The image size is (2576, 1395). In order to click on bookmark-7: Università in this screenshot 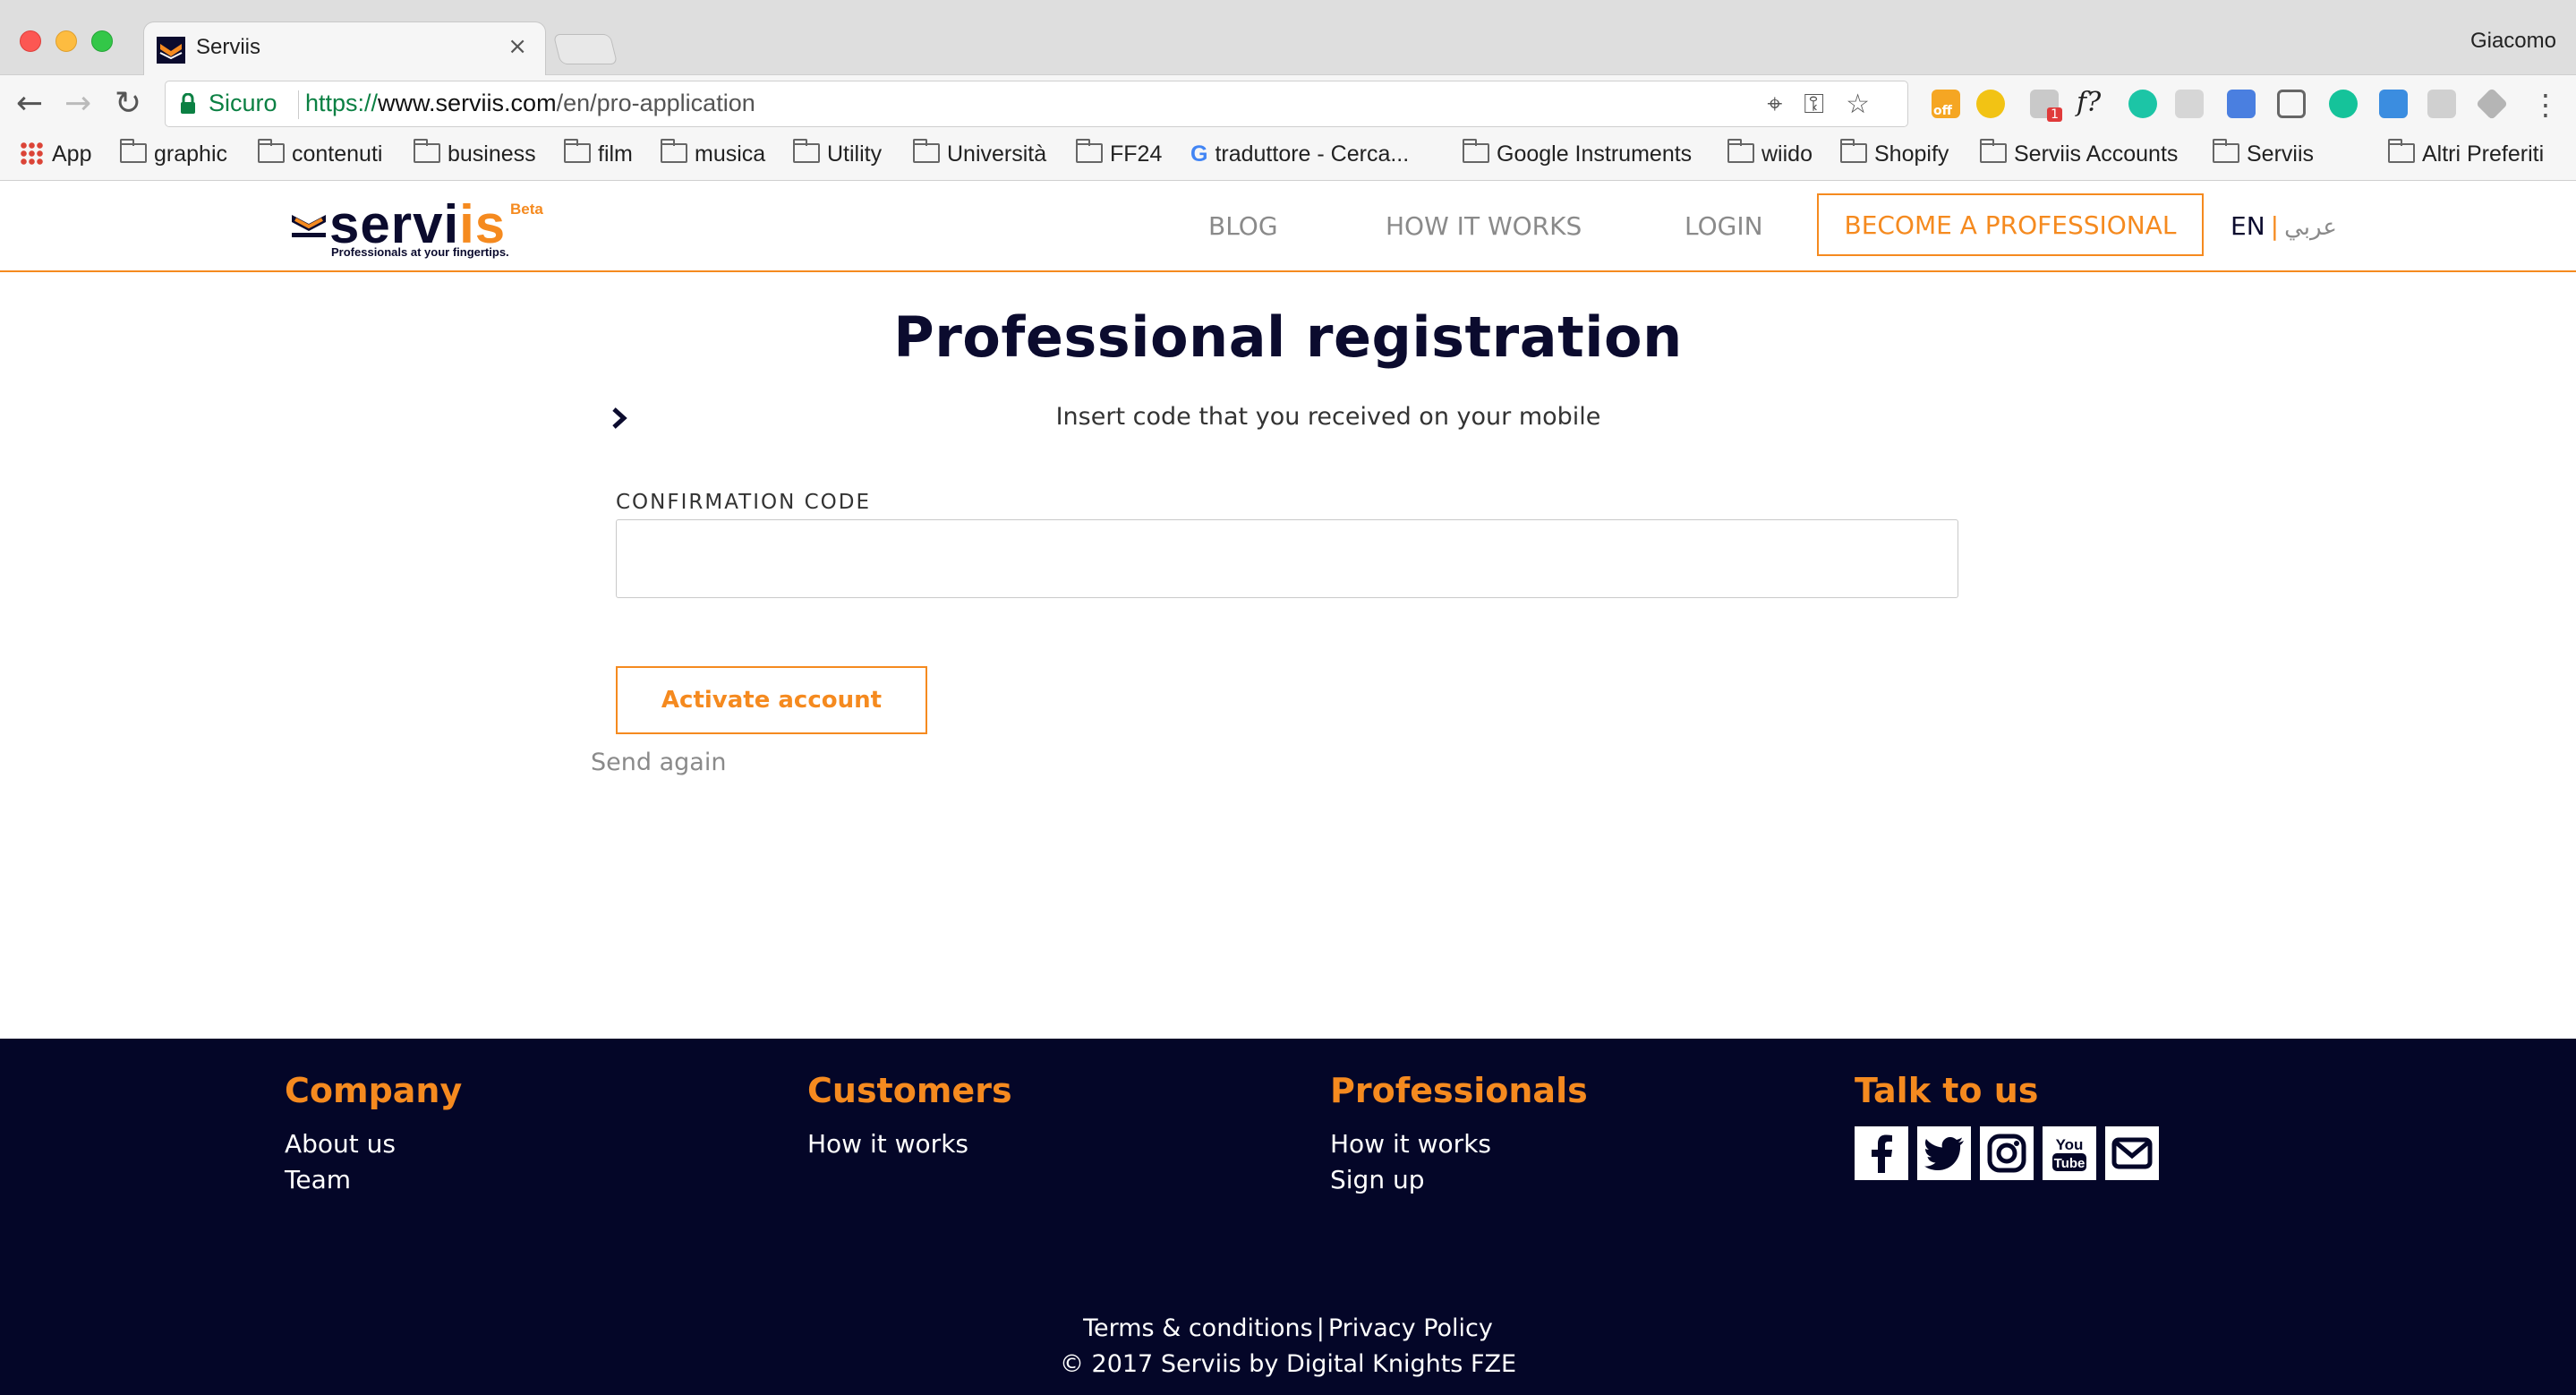, I will do `click(980, 153)`.